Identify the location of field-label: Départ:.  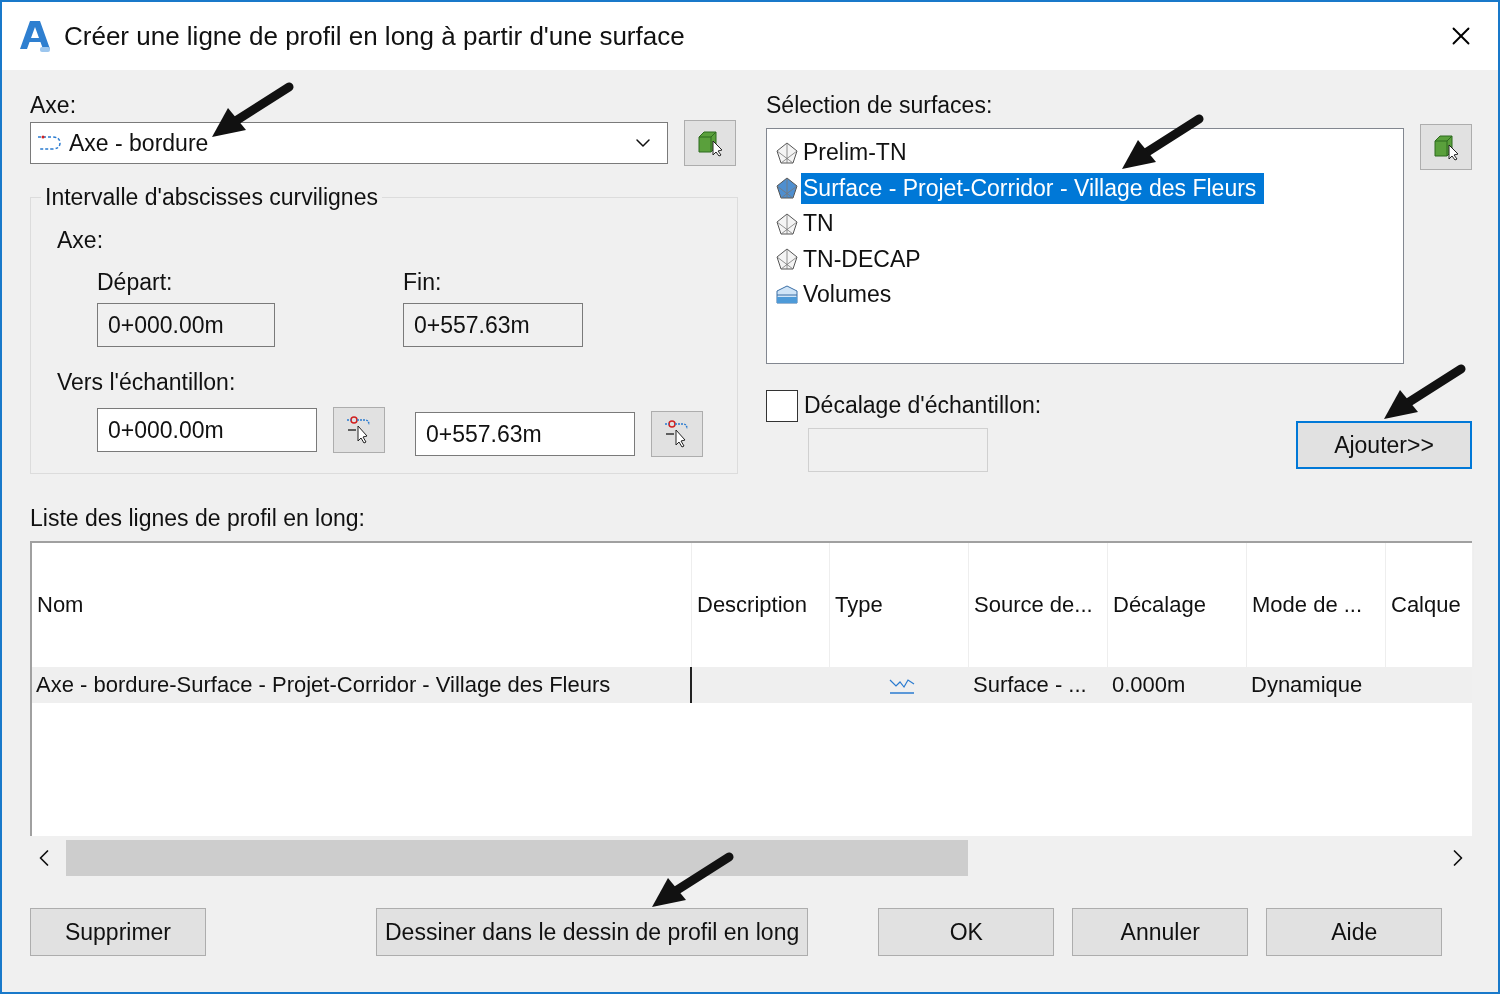
(135, 282).